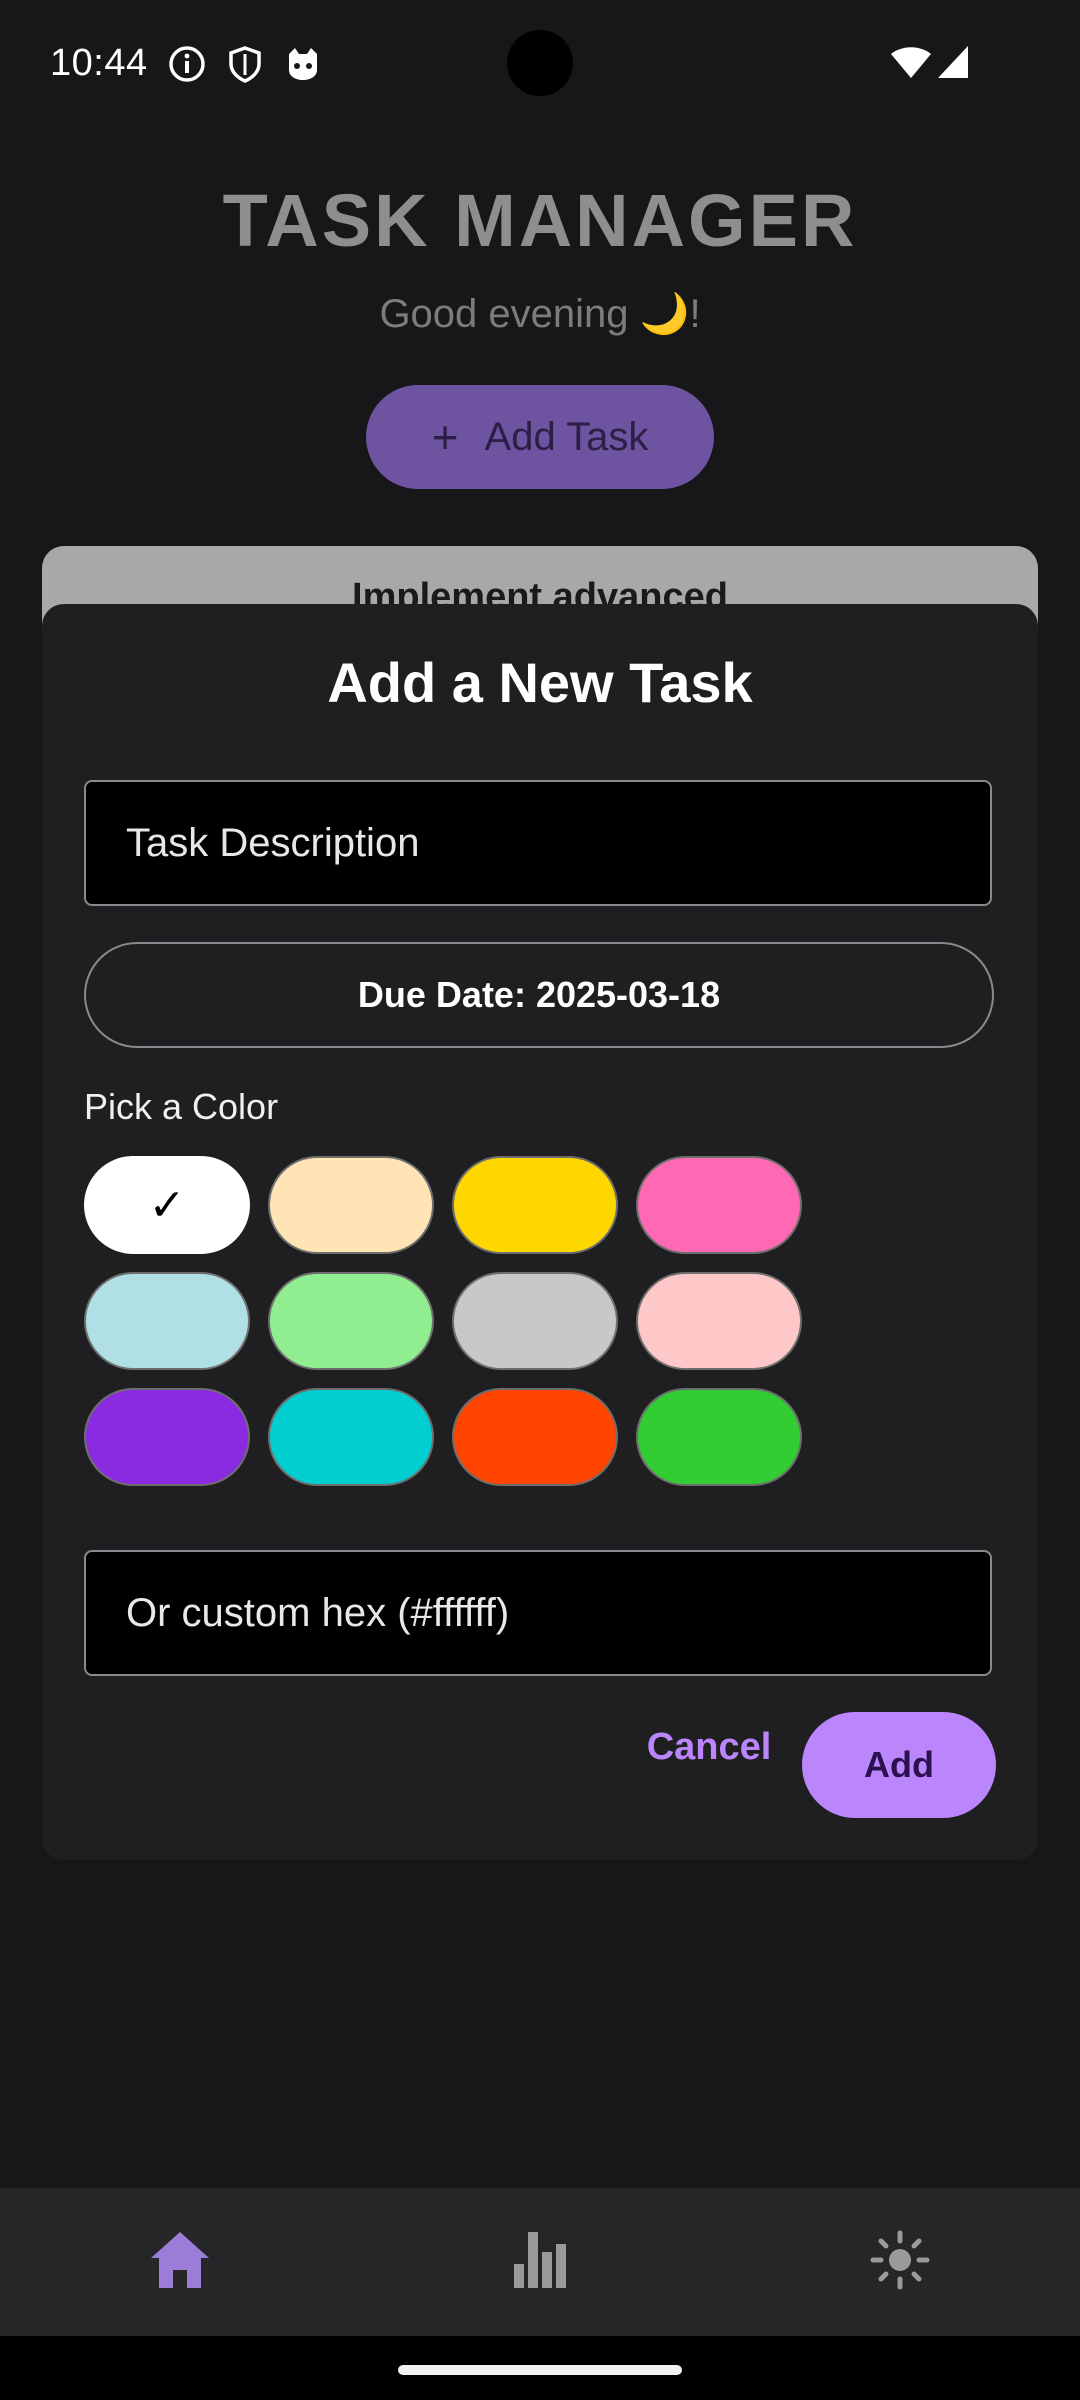 This screenshot has height=2400, width=1080. I want to click on bottom-navigation, so click(540, 2262).